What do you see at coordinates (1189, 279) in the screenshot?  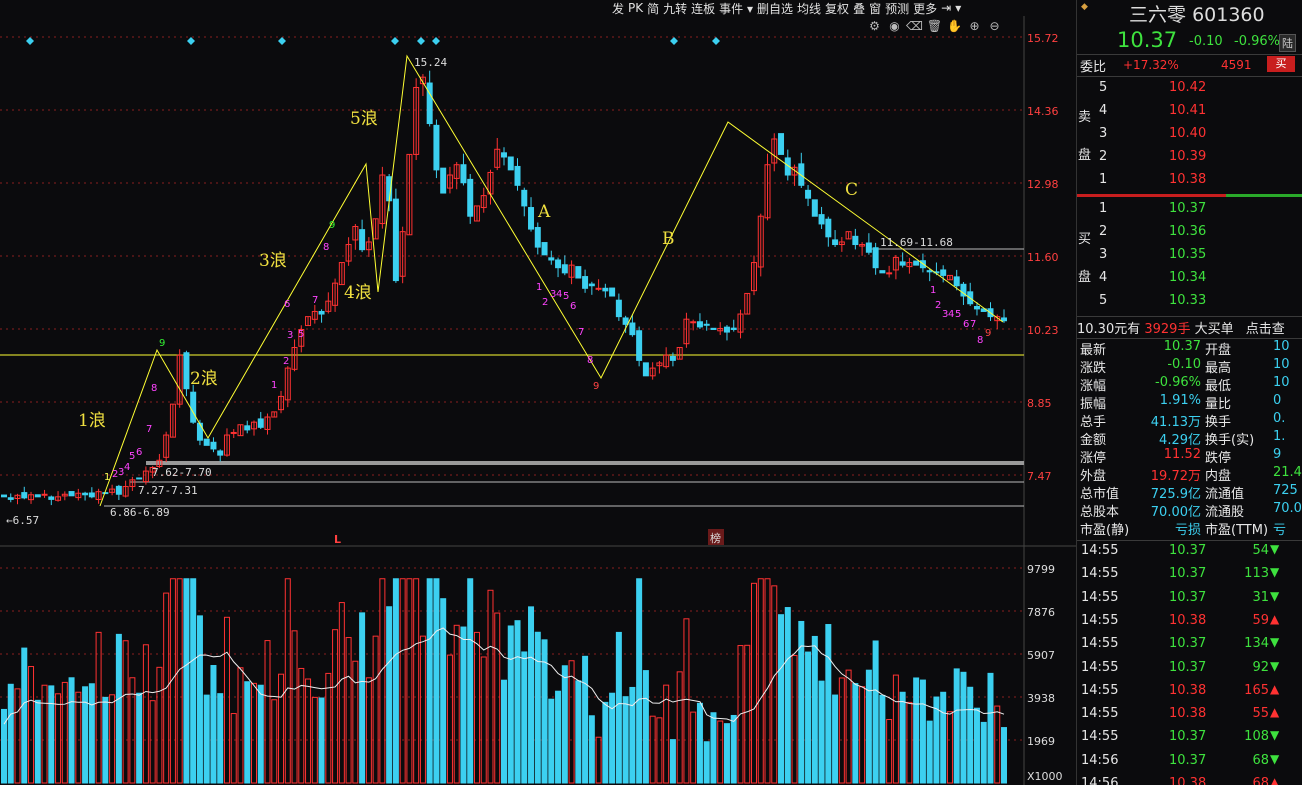 I see `buy-level-4: 4 10.34` at bounding box center [1189, 279].